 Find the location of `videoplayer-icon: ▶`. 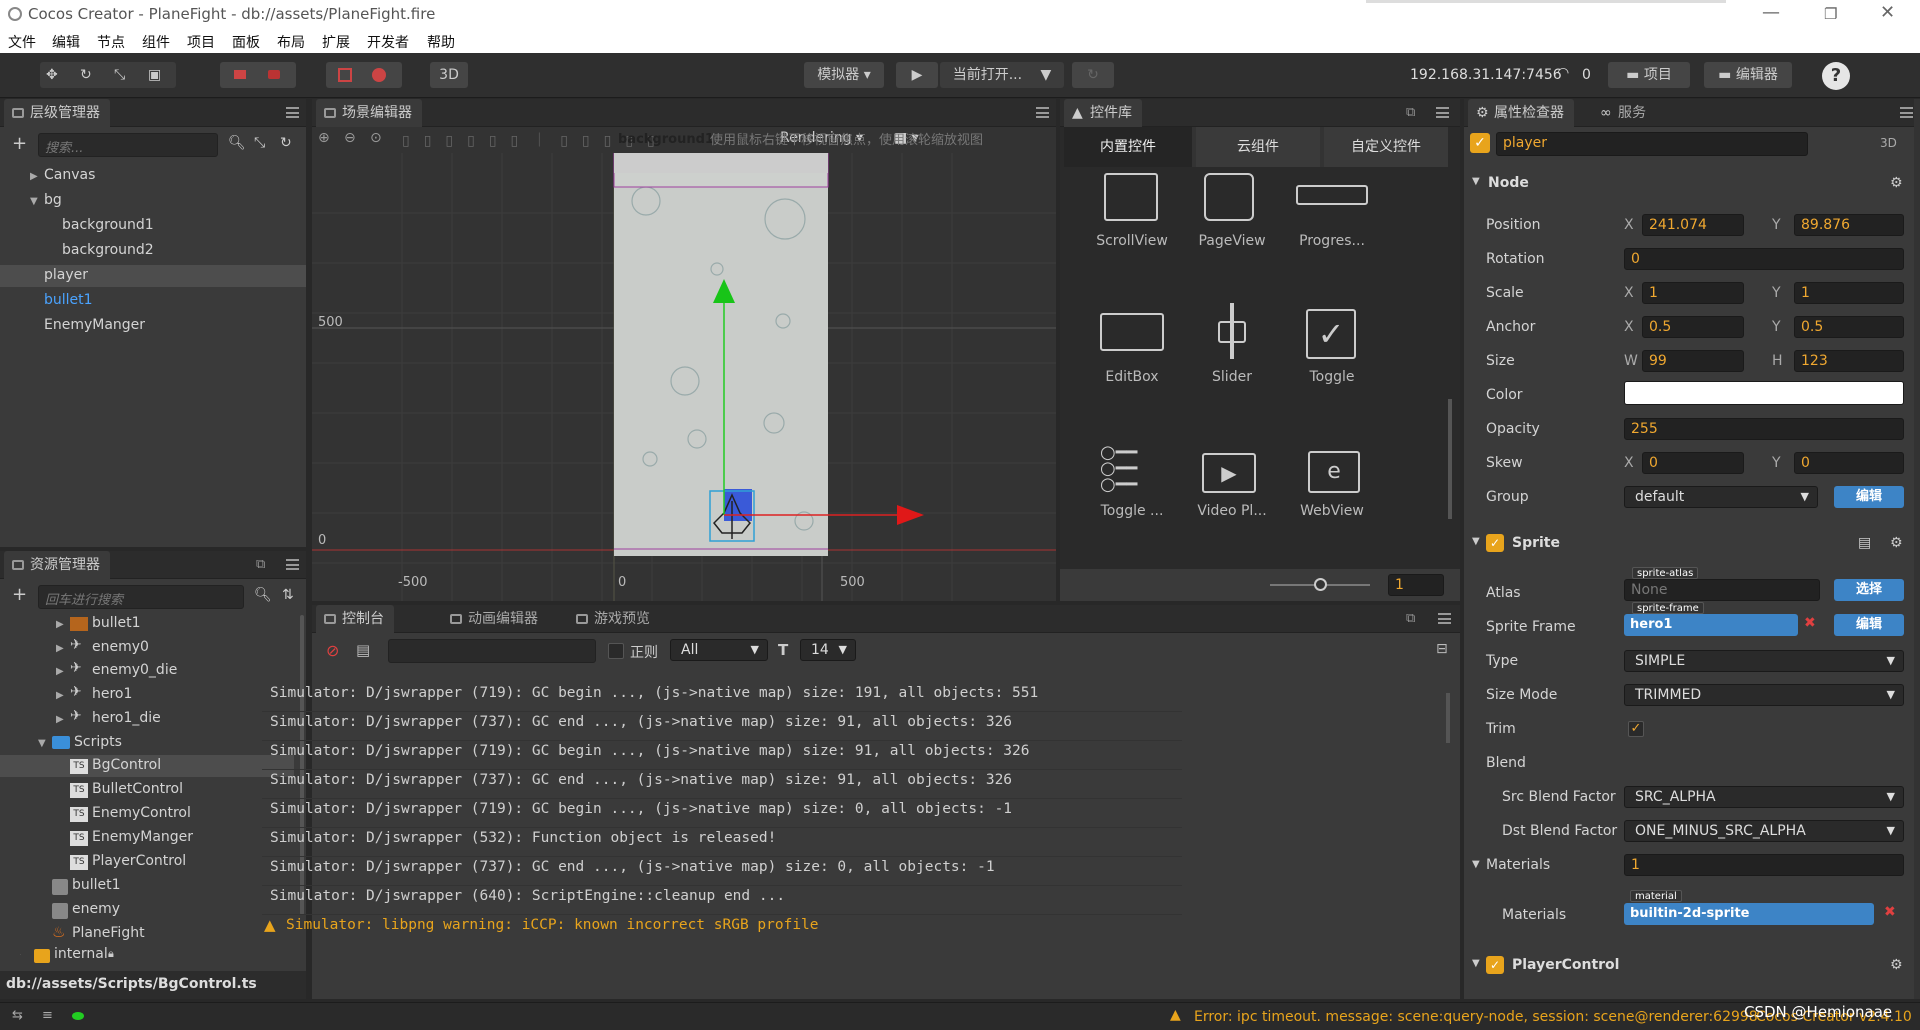

videoplayer-icon: ▶ is located at coordinates (1229, 473).